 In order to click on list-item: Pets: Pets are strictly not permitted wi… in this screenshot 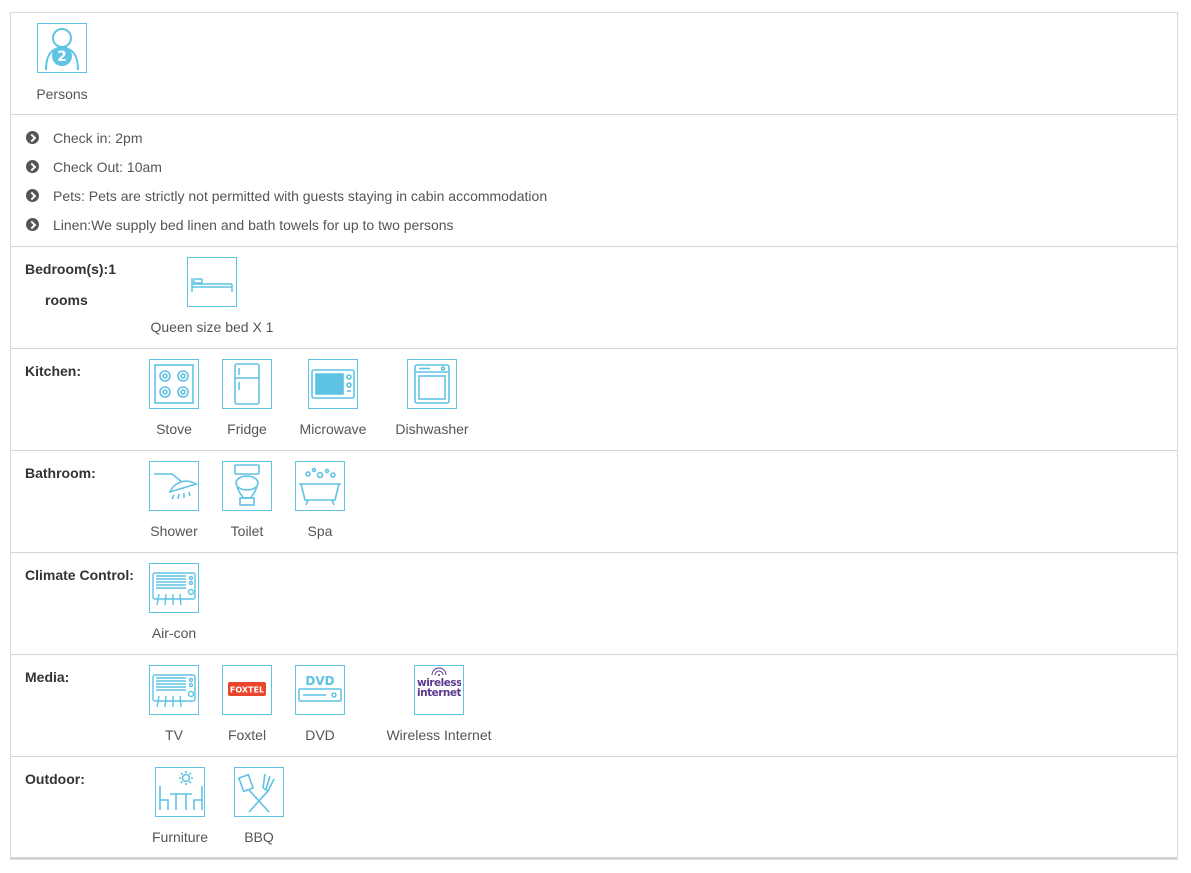, I will do `click(594, 200)`.